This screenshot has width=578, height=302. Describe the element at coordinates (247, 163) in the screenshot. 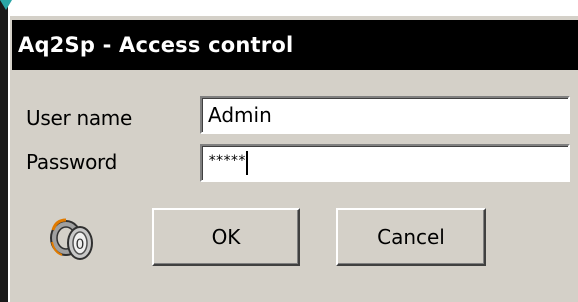

I see `text-caret` at that location.